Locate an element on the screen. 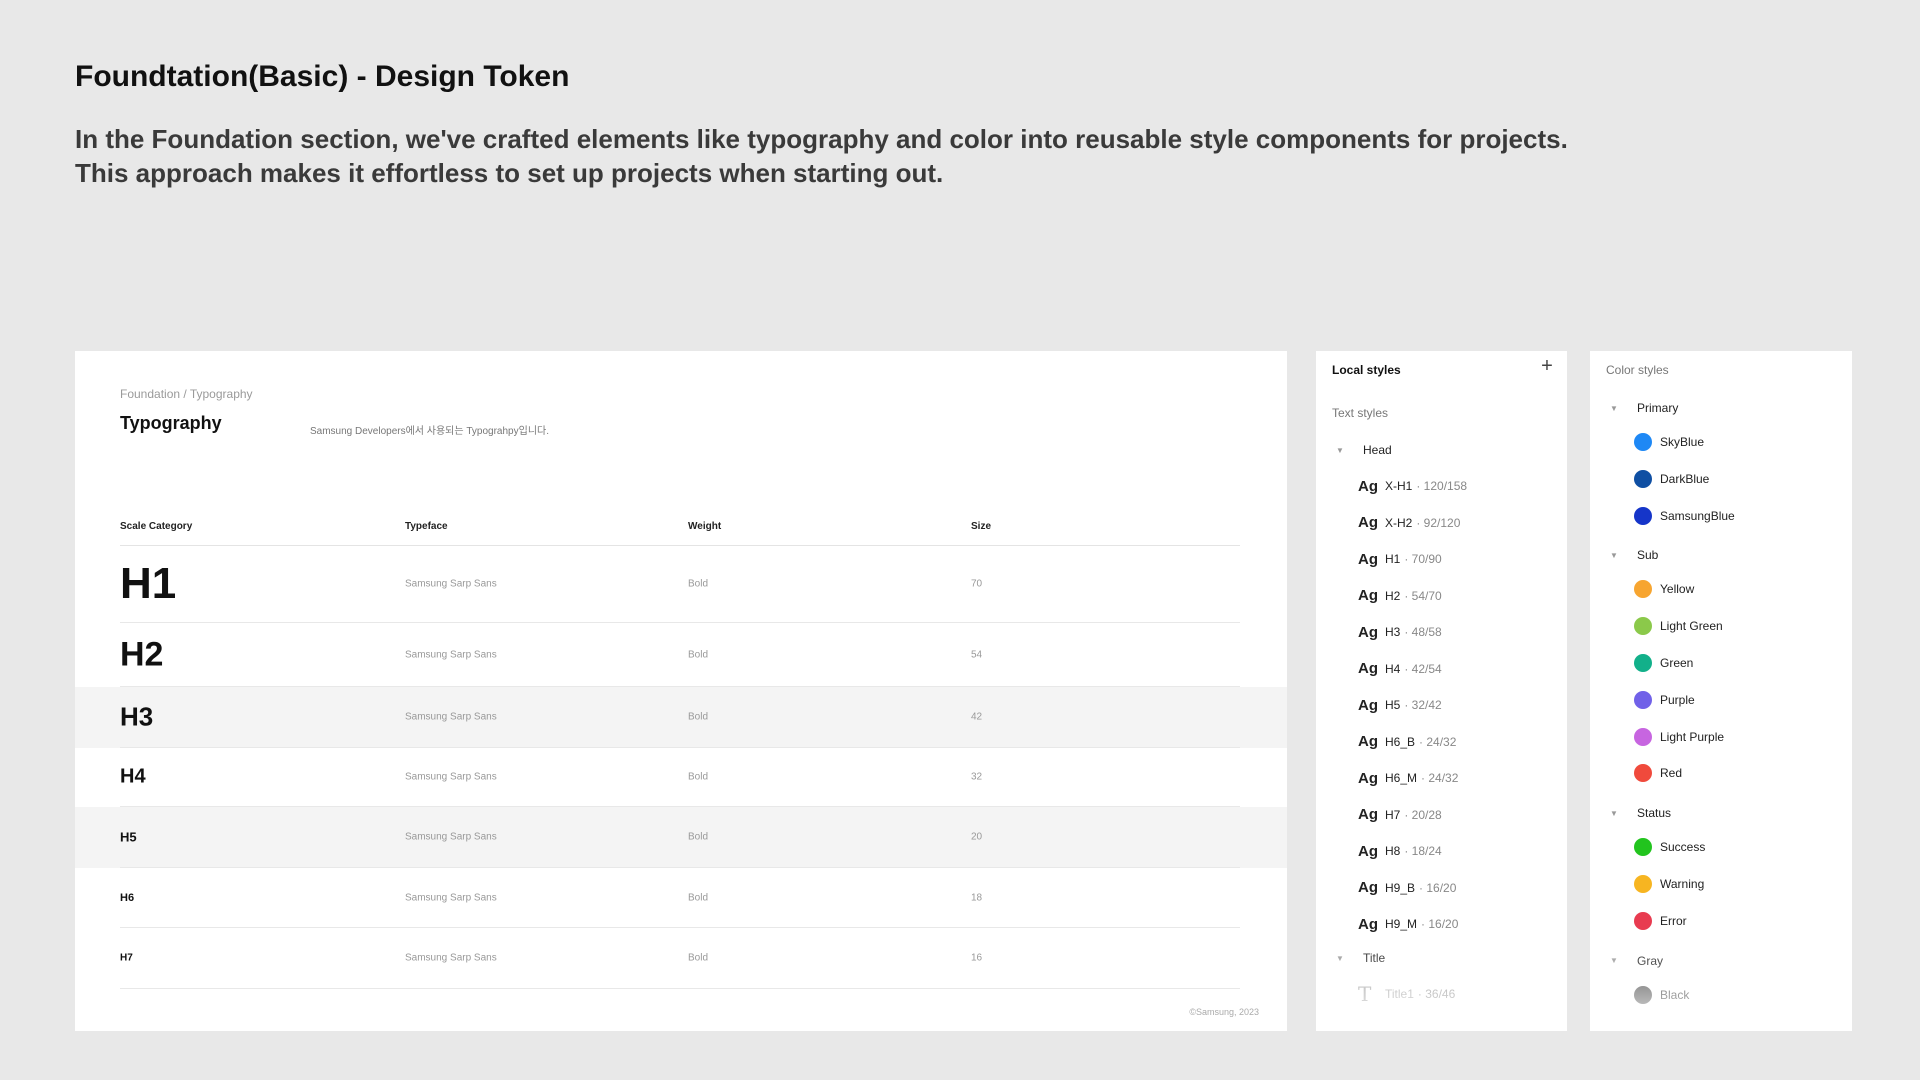 Image resolution: width=1920 pixels, height=1080 pixels. text-style-meta: · 32/42 is located at coordinates (1423, 705).